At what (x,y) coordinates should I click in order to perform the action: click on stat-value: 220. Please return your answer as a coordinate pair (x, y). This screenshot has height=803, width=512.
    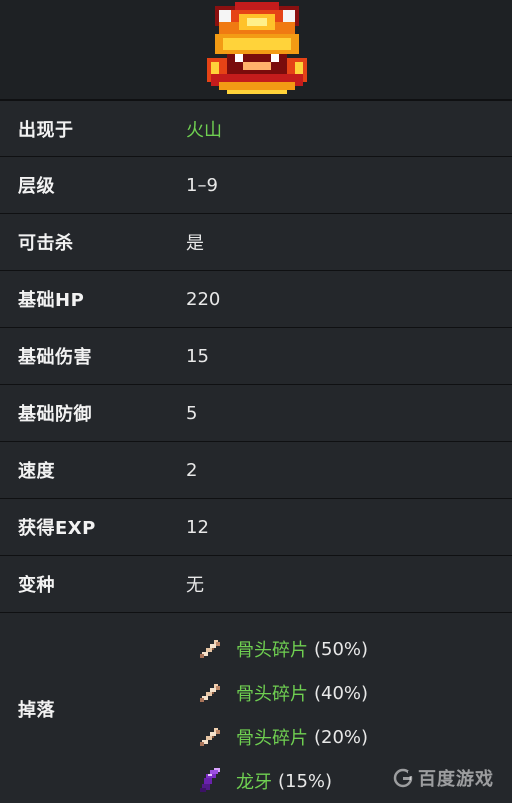
    Looking at the image, I should click on (203, 299).